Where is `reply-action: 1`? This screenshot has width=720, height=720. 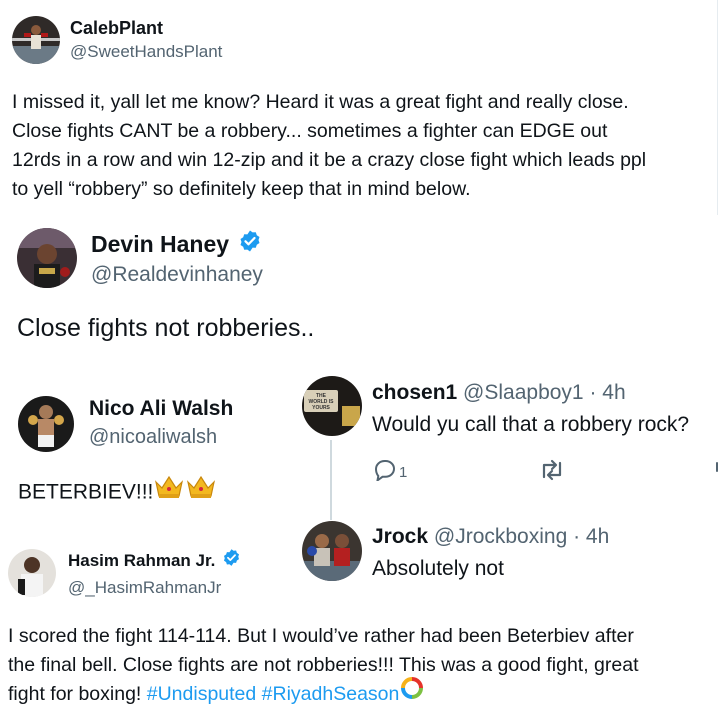 reply-action: 1 is located at coordinates (390, 471).